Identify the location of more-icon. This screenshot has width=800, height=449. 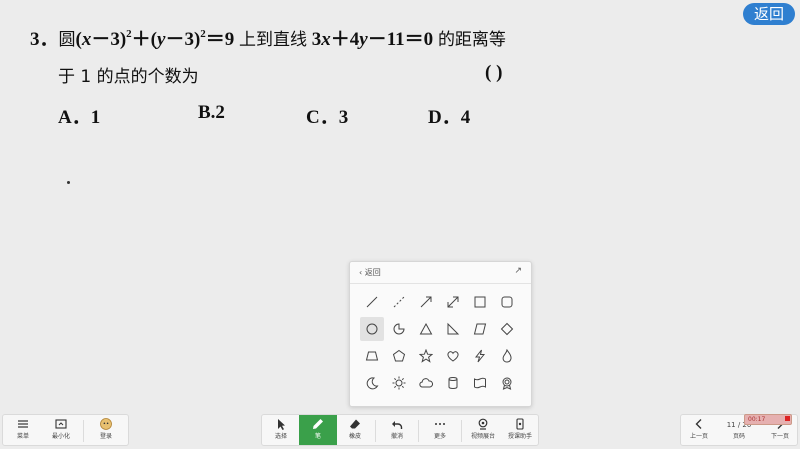
(440, 424).